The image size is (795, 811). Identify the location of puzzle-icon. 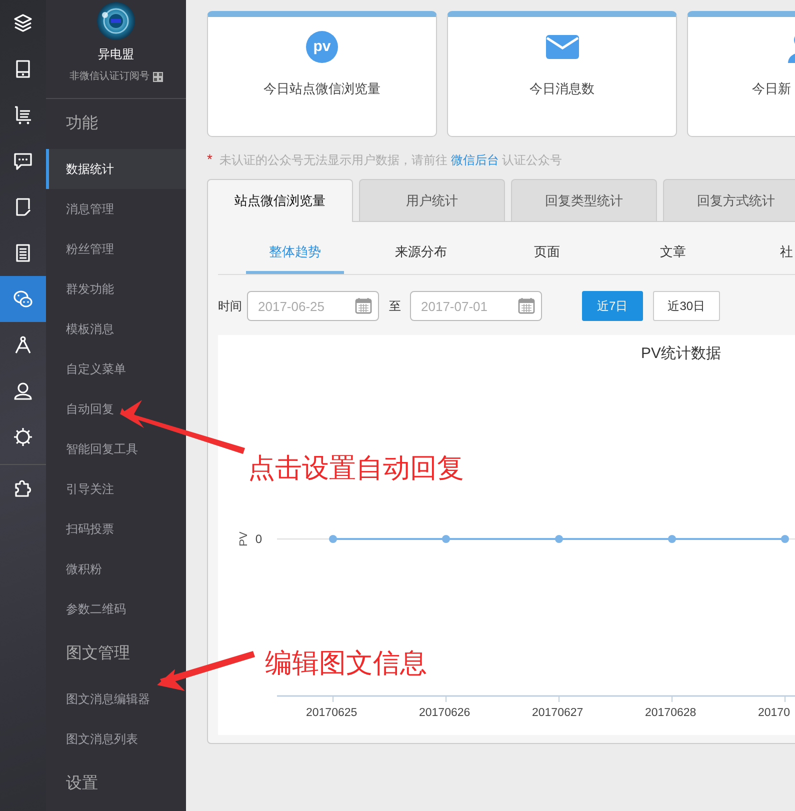
(23, 488).